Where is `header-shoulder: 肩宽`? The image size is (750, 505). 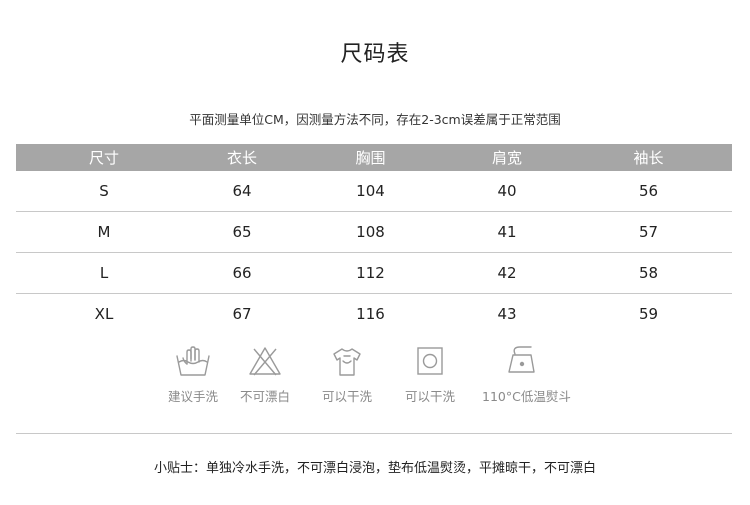
header-shoulder: 肩宽 is located at coordinates (506, 158).